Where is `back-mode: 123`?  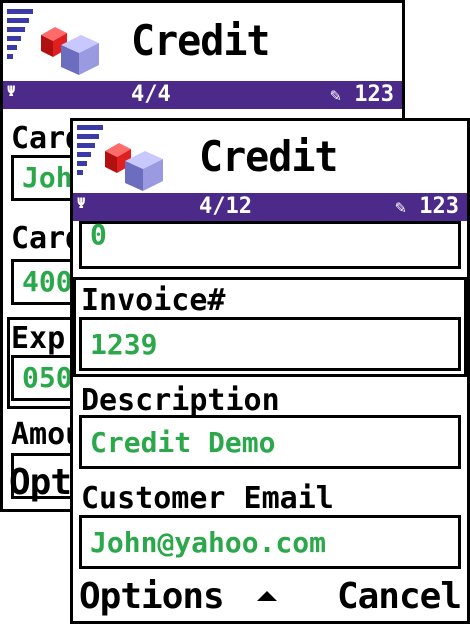 back-mode: 123 is located at coordinates (374, 94).